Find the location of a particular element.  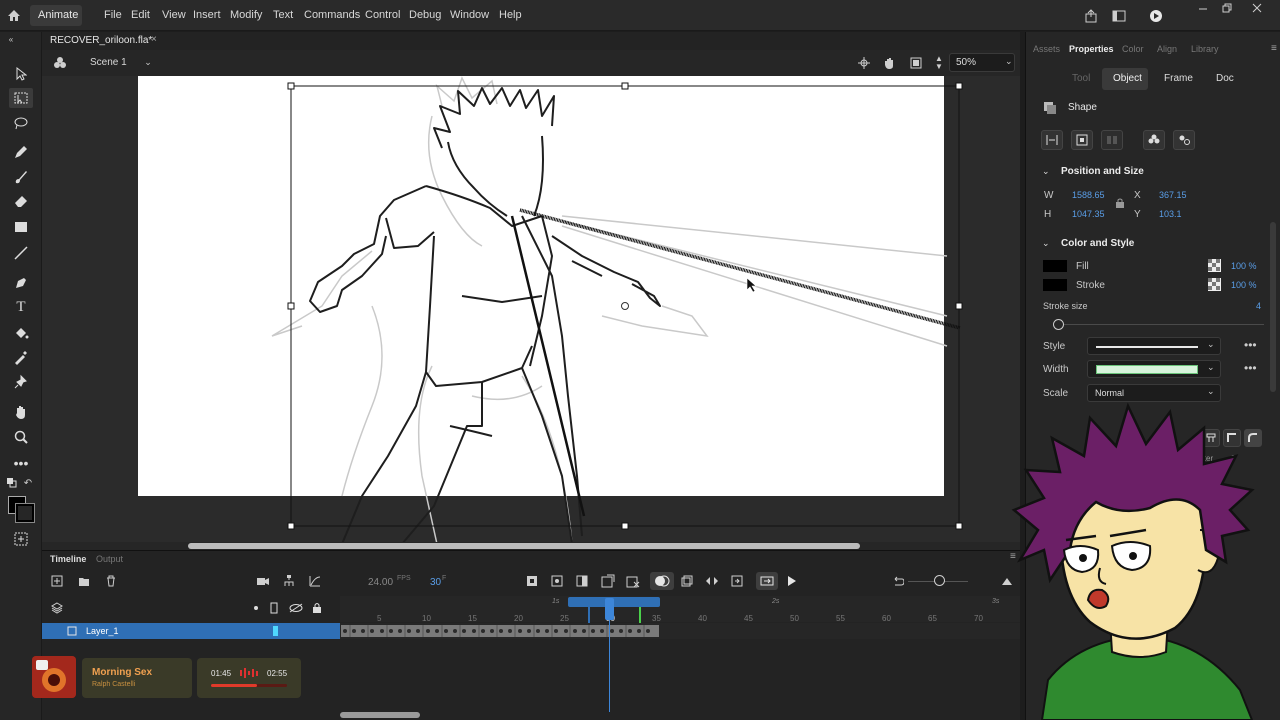

time-ruler is located at coordinates (680, 609).